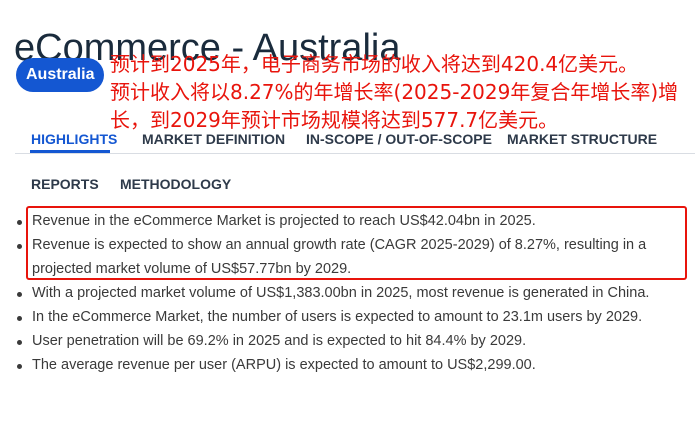  What do you see at coordinates (374, 64) in the screenshot?
I see `annotation-line-1: 预计到2025年，电子商务市场的收入将达到420.4亿美元。` at bounding box center [374, 64].